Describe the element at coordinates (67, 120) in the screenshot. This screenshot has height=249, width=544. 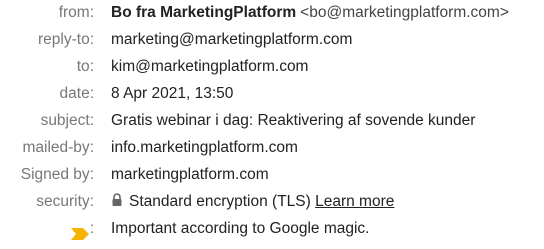
I see `subject-label: subject:` at that location.